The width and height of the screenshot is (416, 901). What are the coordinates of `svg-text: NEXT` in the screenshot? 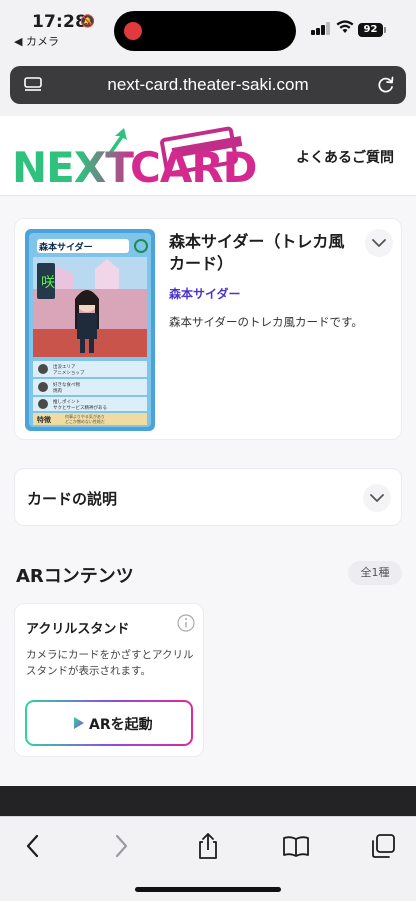 It's located at (73, 166).